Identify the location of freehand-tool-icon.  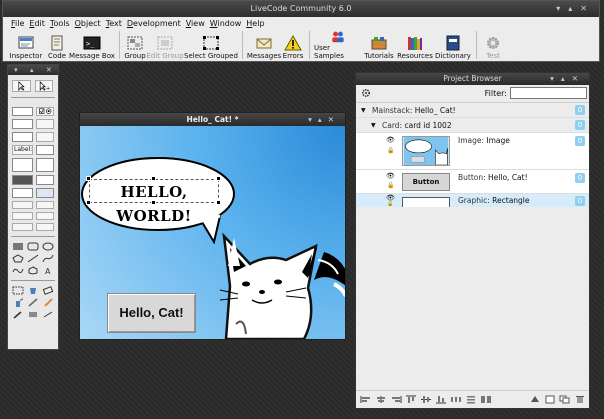
(18, 270).